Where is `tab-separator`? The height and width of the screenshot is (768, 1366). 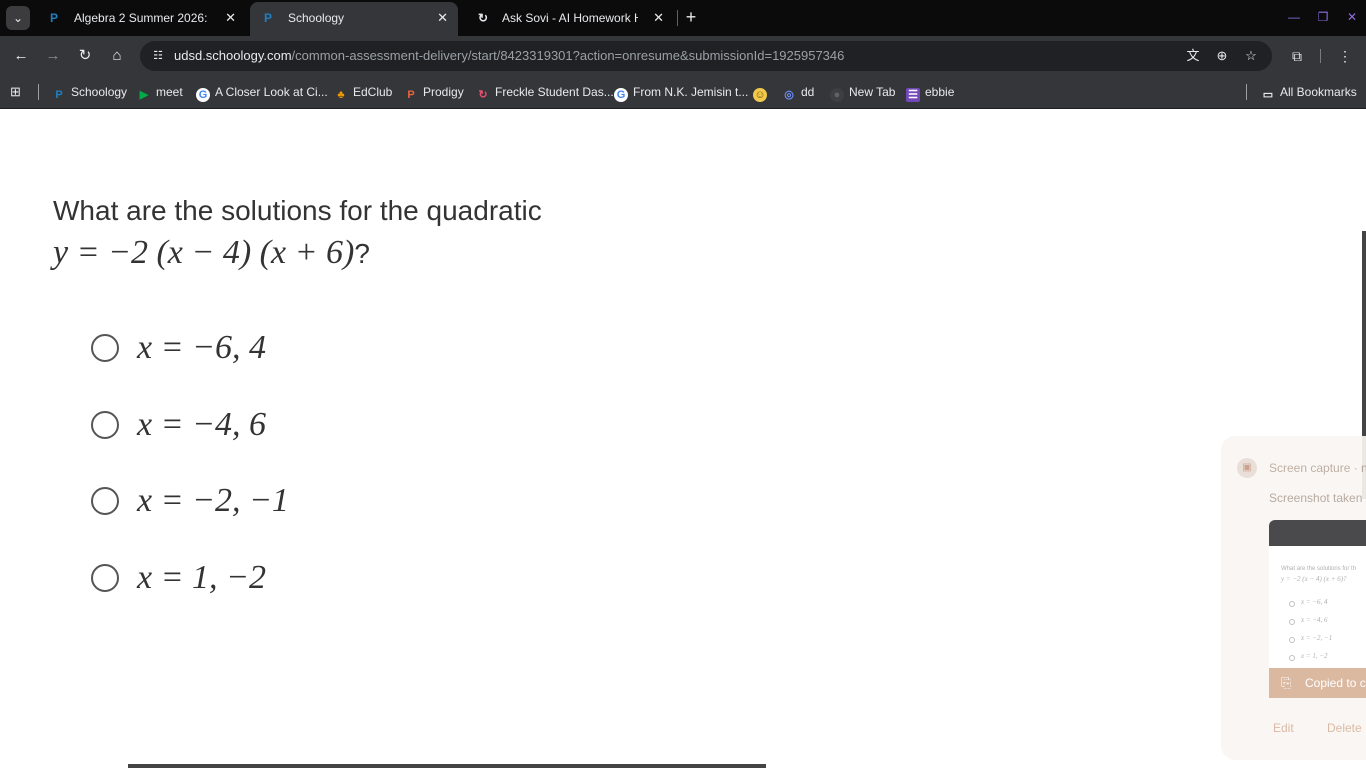
tab-separator is located at coordinates (677, 18).